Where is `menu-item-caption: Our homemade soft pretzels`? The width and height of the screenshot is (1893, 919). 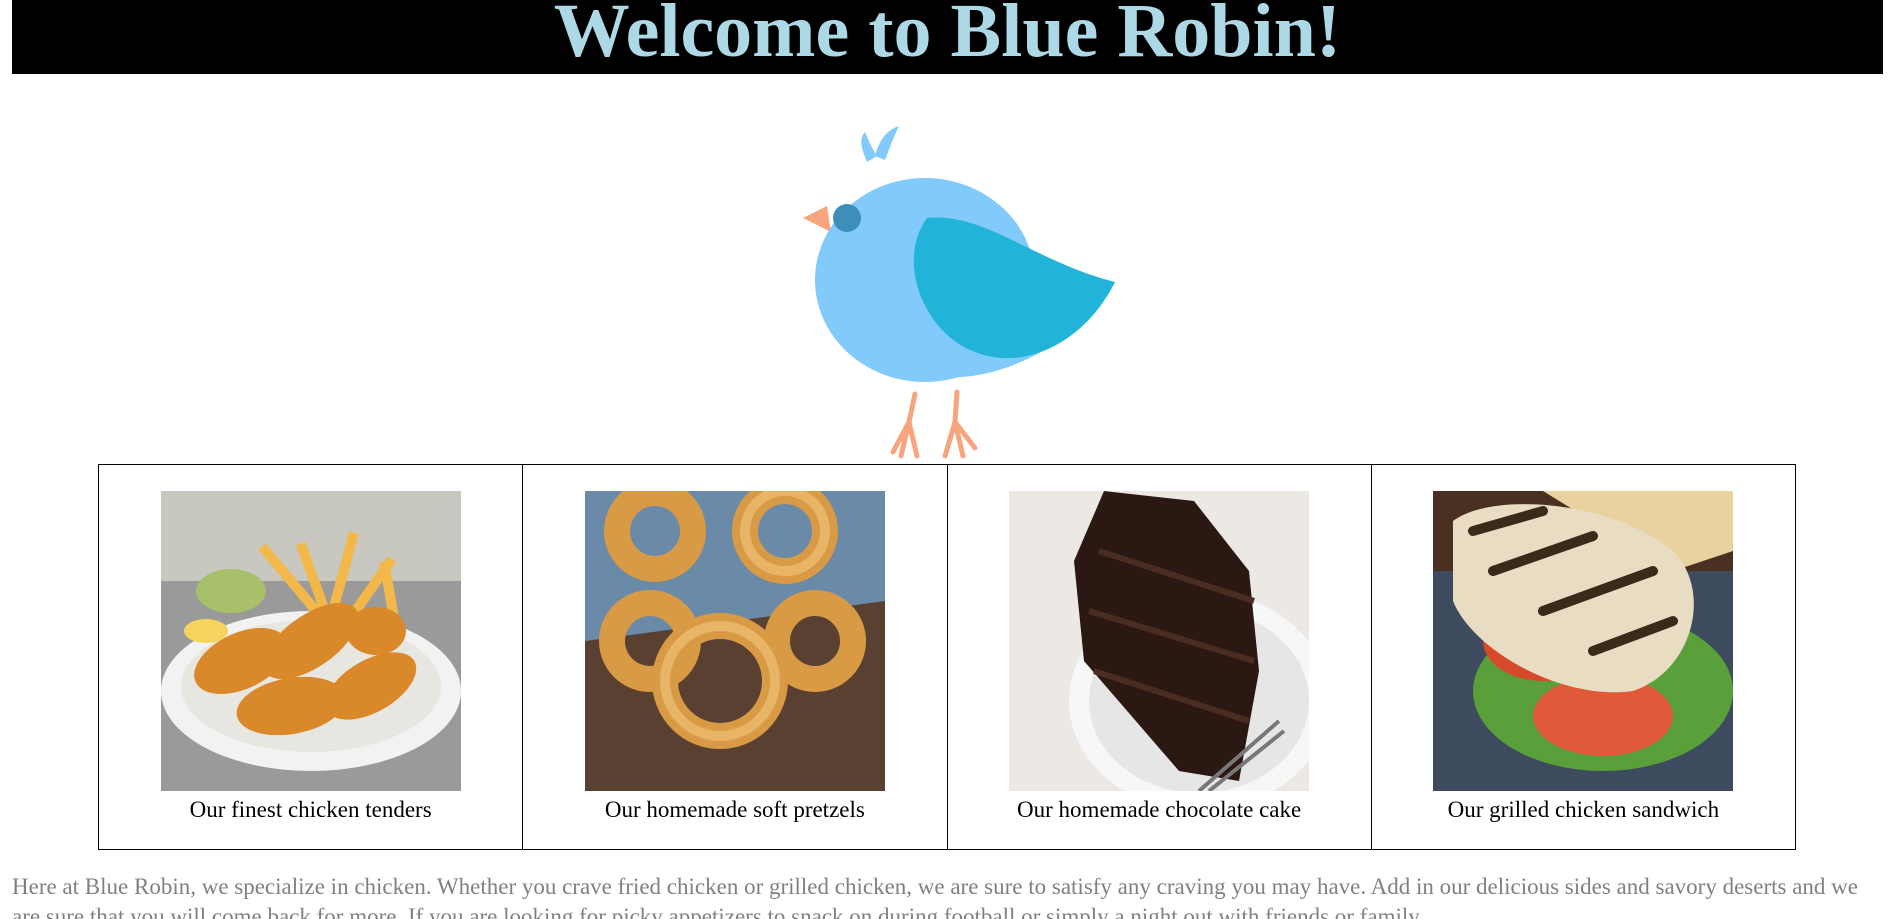
menu-item-caption: Our homemade soft pretzels is located at coordinates (734, 809).